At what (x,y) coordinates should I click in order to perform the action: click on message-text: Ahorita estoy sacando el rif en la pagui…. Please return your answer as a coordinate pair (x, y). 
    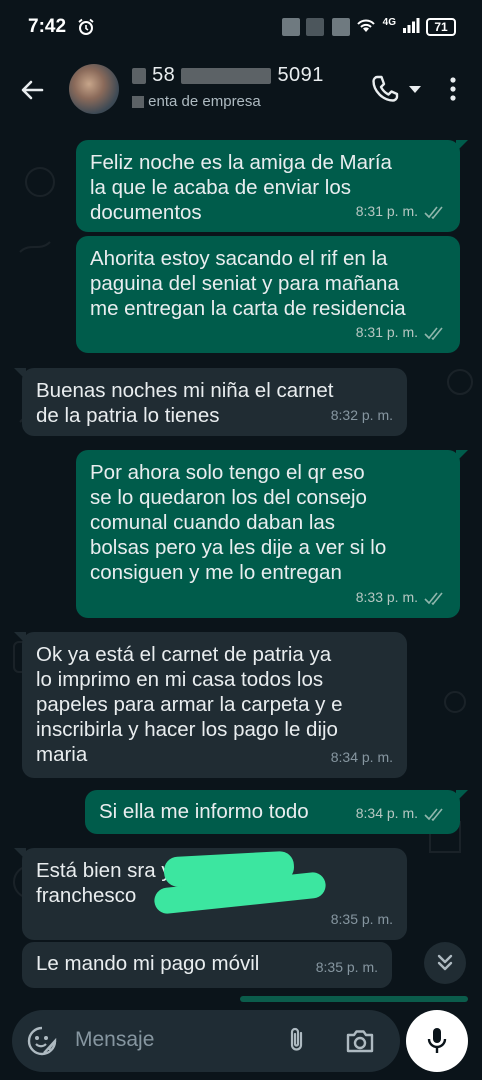
    Looking at the image, I should click on (248, 283).